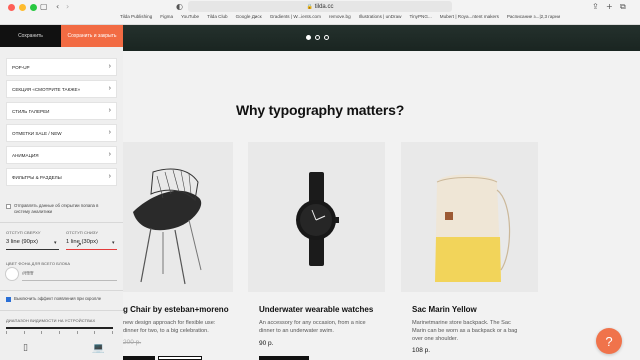  I want to click on forward-icon: ›, so click(67, 7).